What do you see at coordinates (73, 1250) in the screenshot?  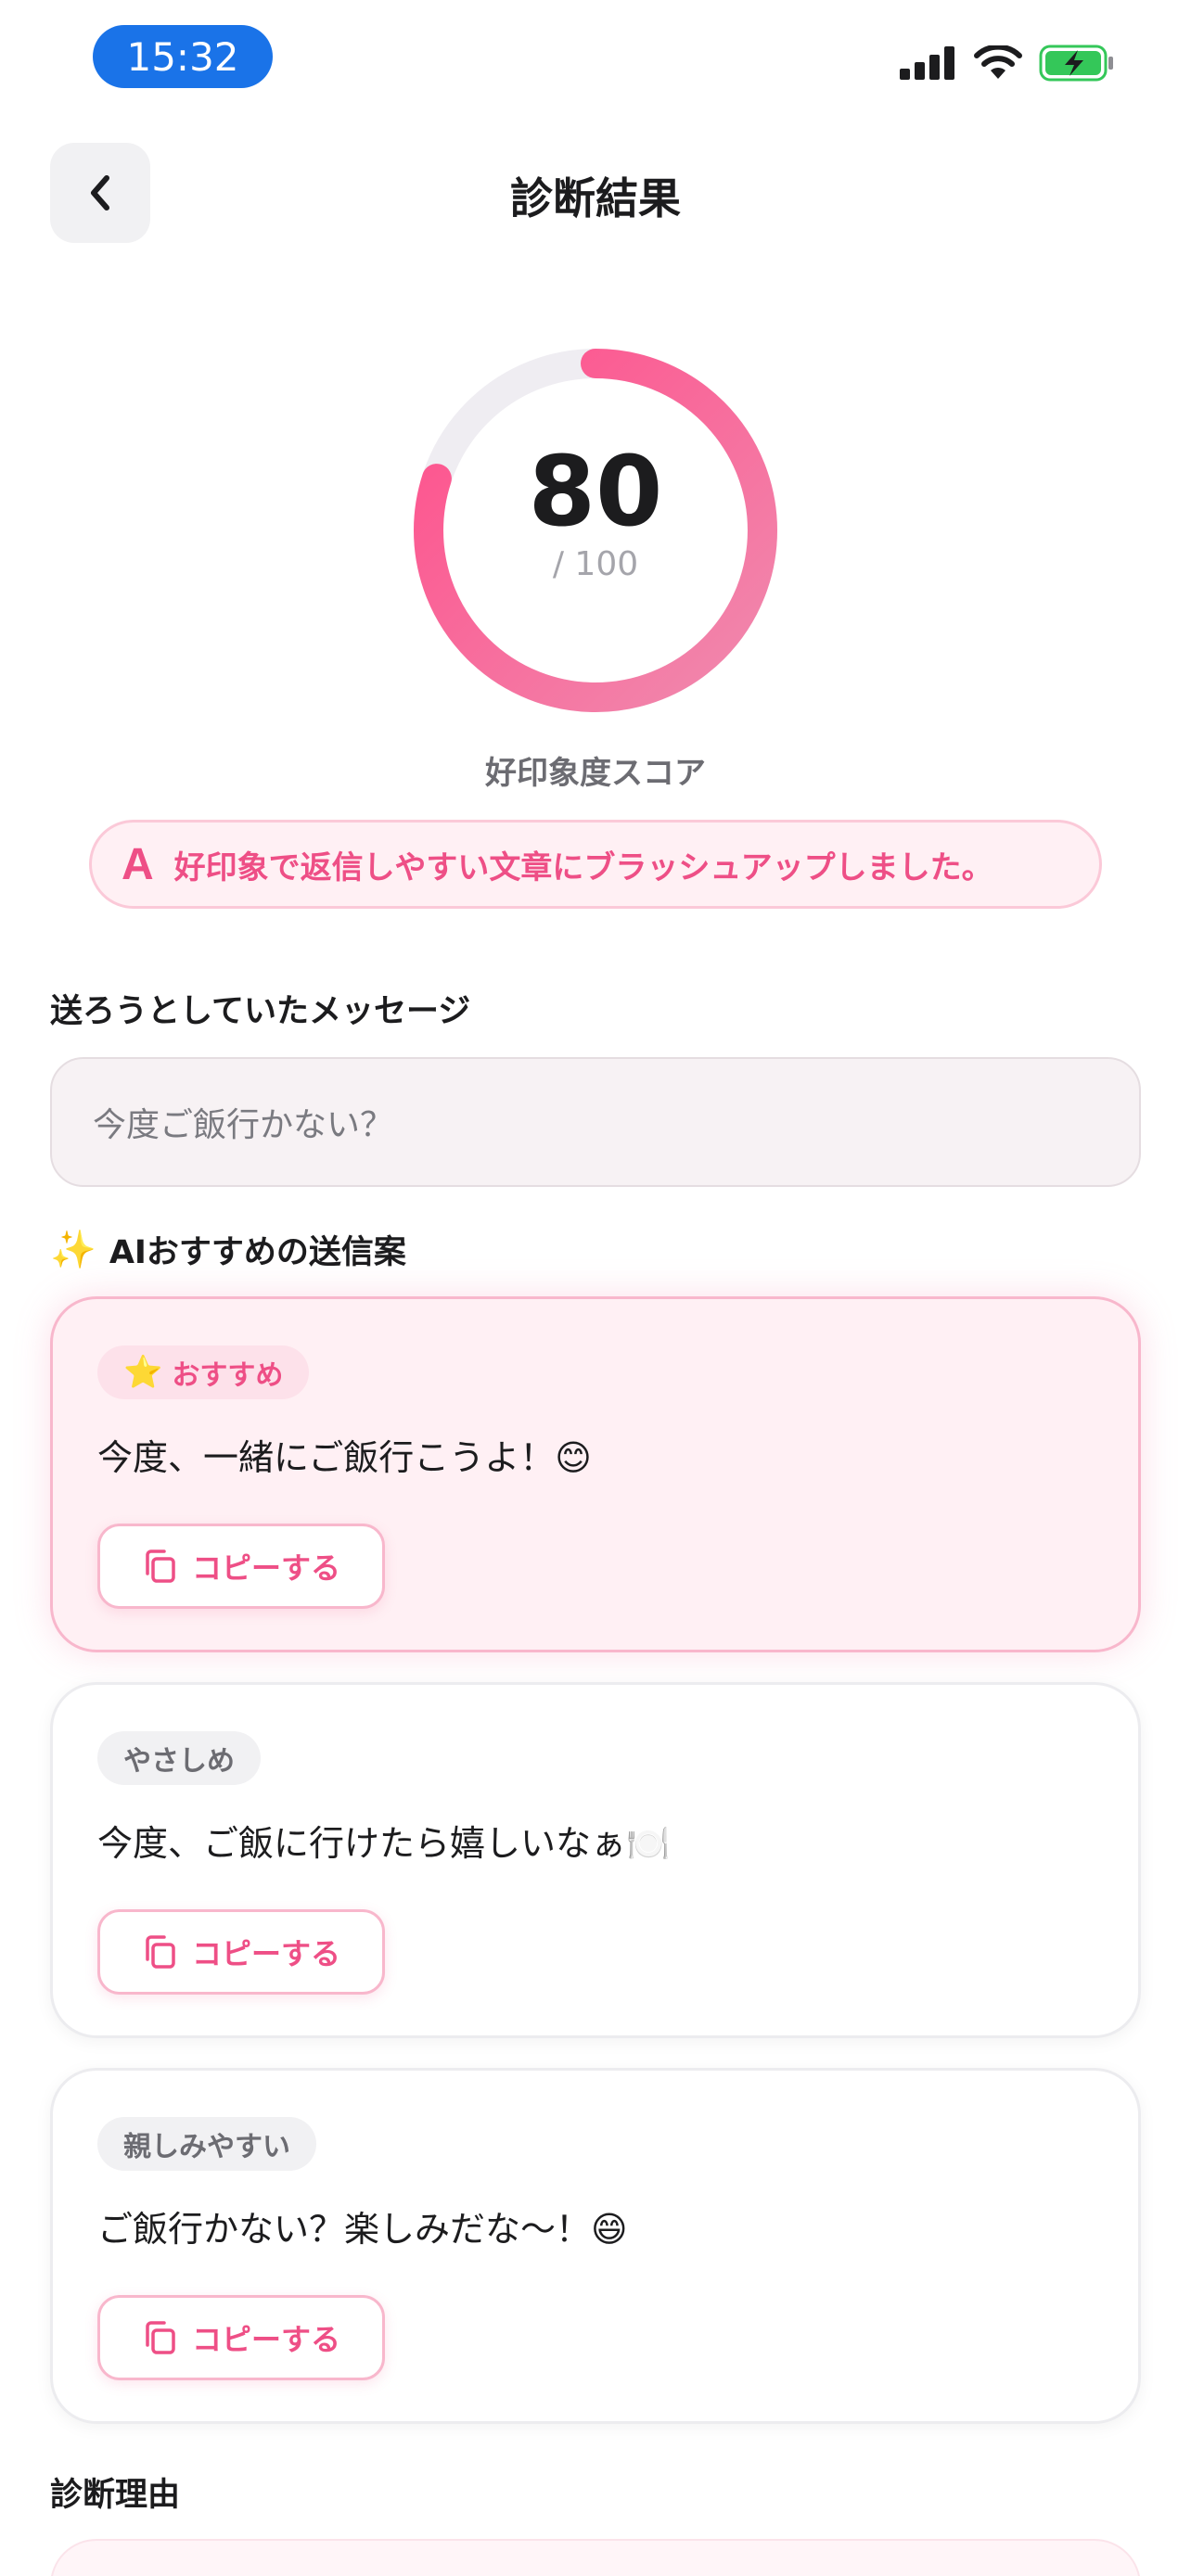 I see `sparkles-icon: ✨` at bounding box center [73, 1250].